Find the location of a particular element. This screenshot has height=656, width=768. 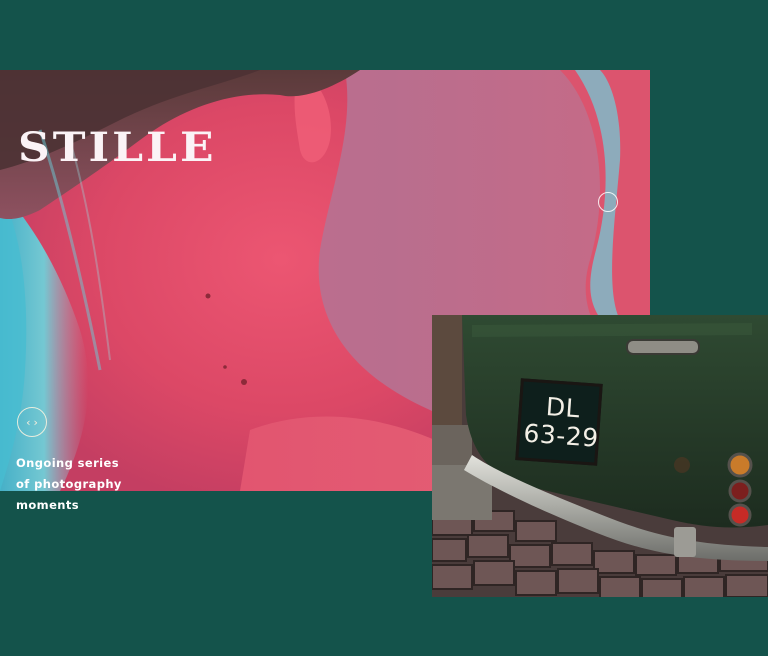

hotspot-button is located at coordinates (608, 202).